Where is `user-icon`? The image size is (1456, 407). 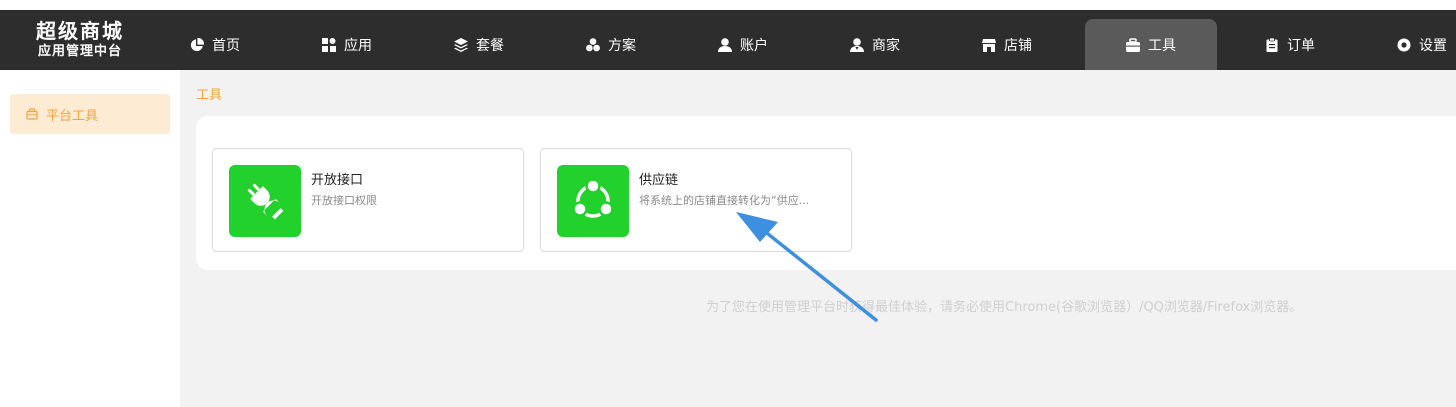
user-icon is located at coordinates (725, 44).